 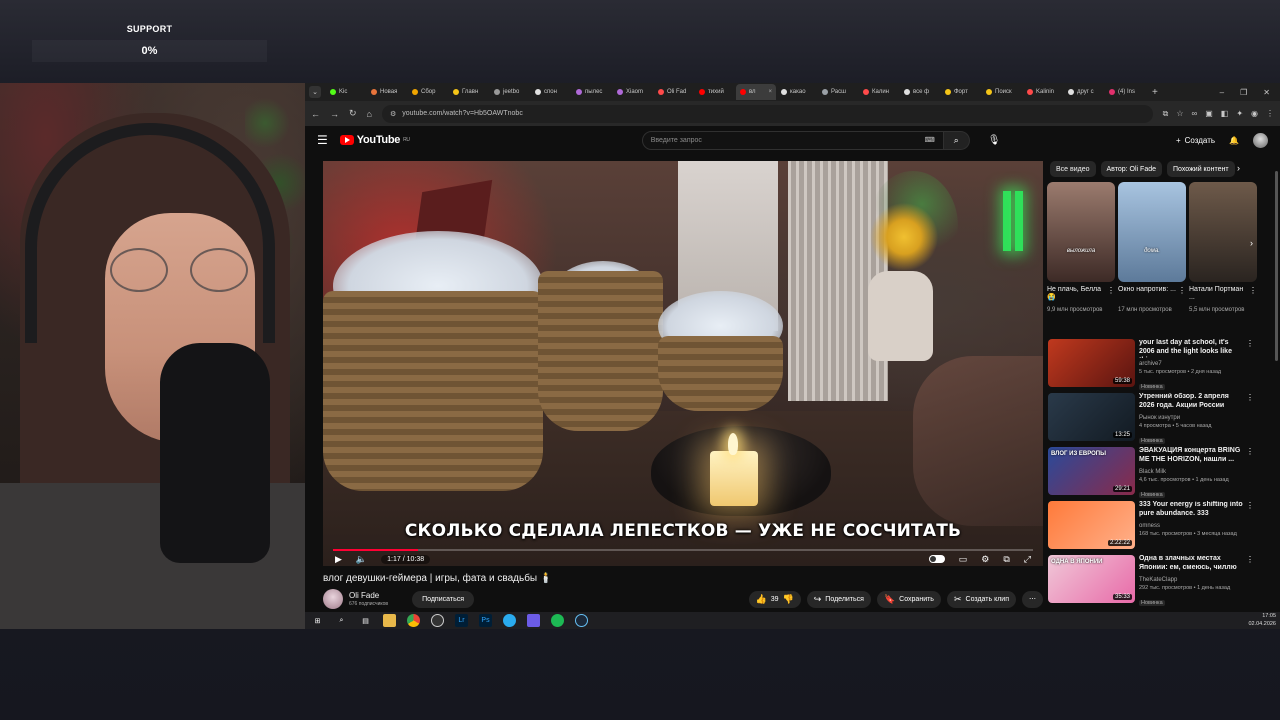 I want to click on close-window-icon: ✕, so click(x=1266, y=92).